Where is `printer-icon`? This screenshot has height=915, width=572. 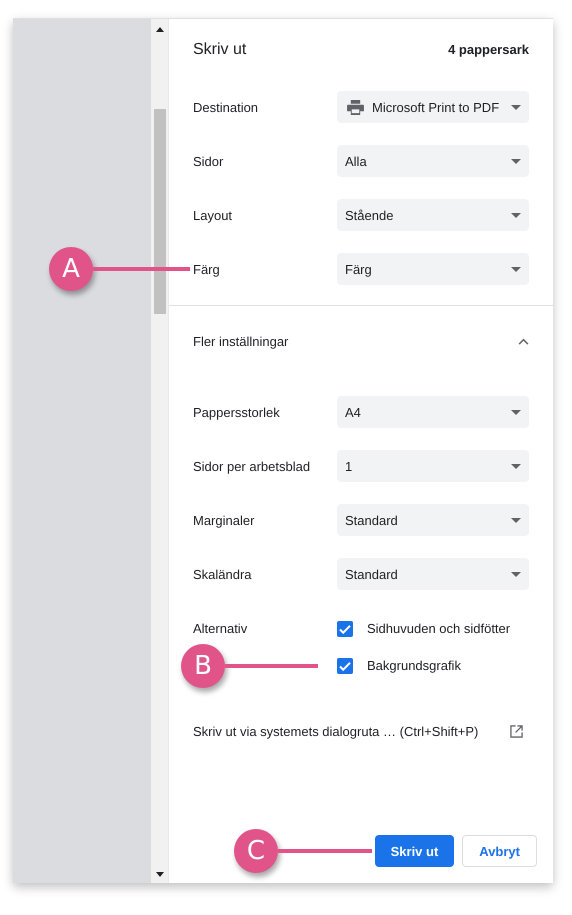
printer-icon is located at coordinates (355, 107).